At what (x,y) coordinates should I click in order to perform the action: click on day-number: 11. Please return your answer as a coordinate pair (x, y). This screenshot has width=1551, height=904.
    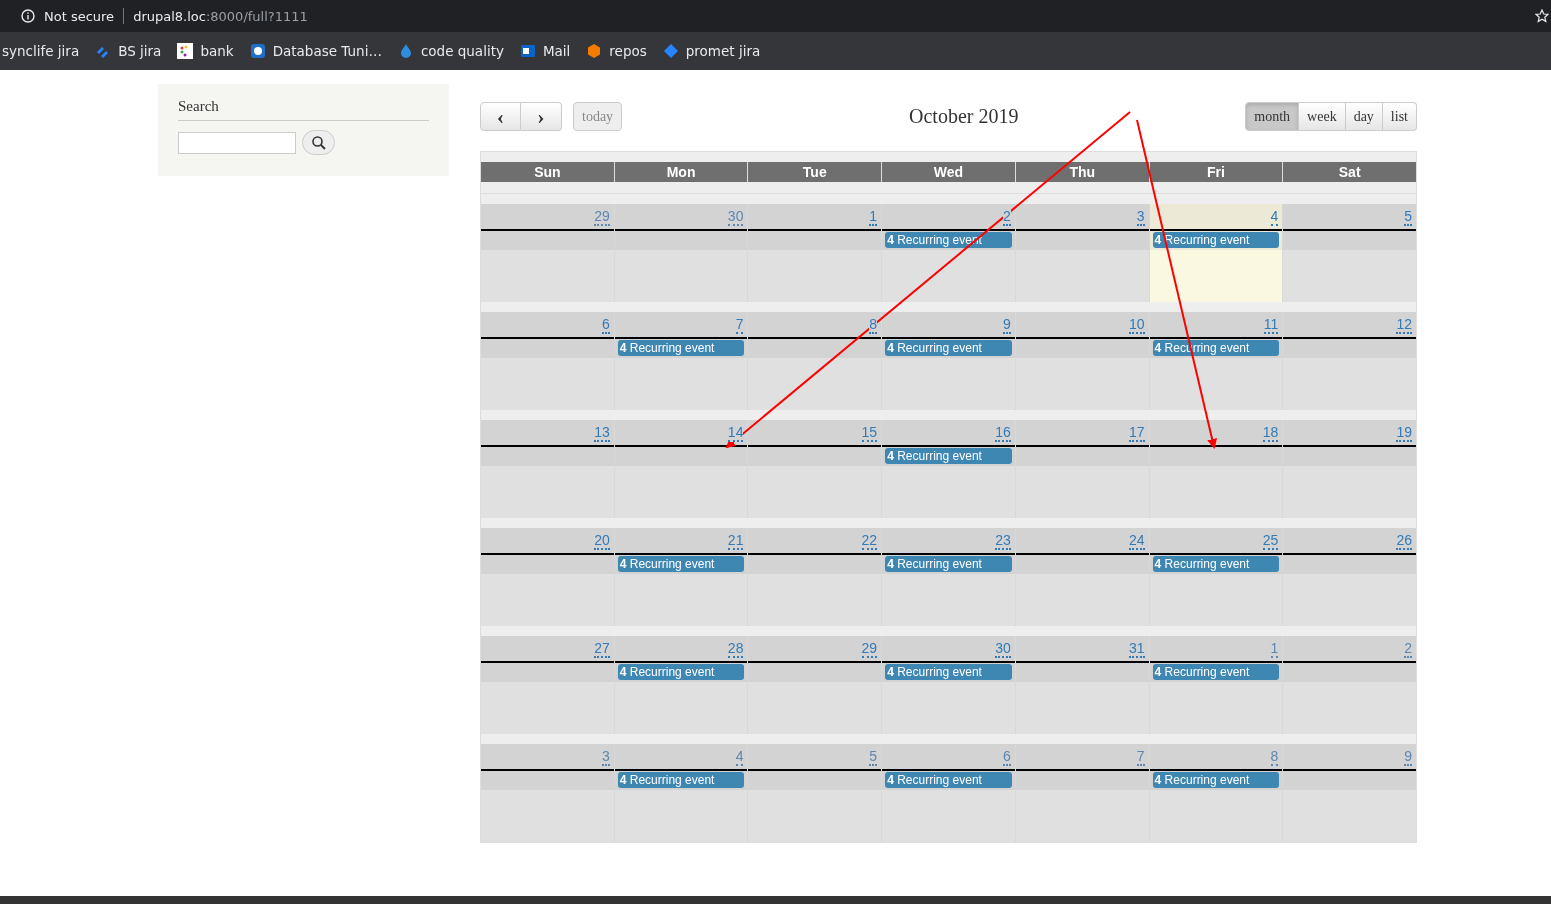
    Looking at the image, I should click on (1271, 325).